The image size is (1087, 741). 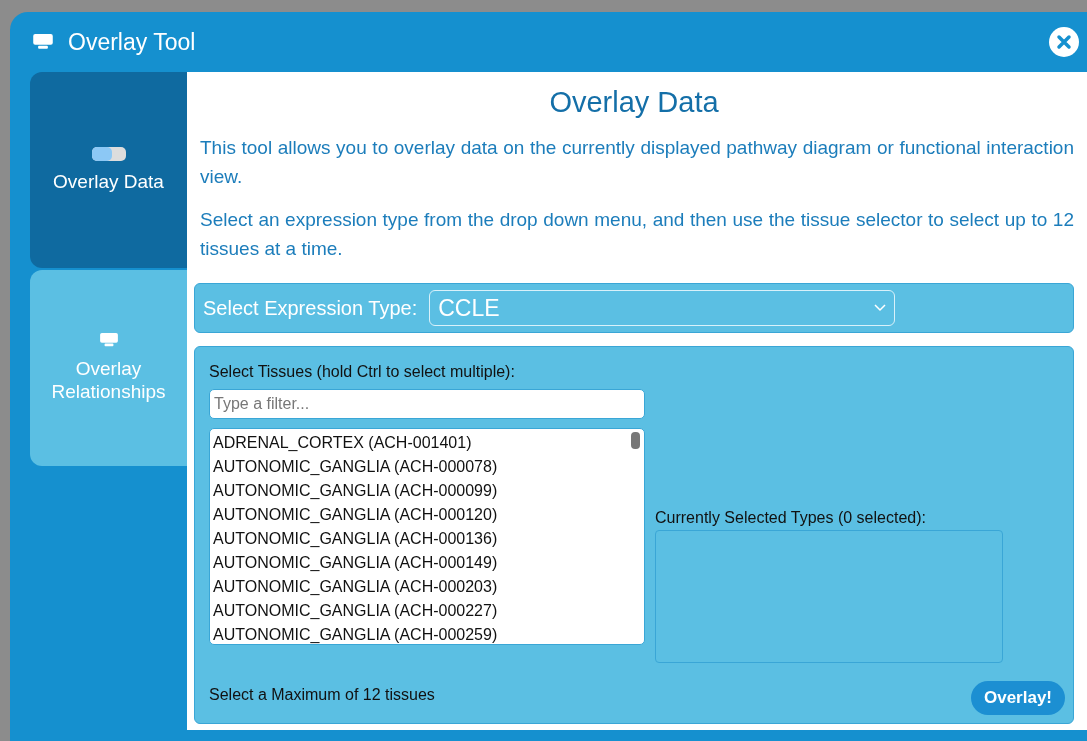 I want to click on tissues-label: Select Tissues (hold Ctrl to select multiple):, so click(x=362, y=372).